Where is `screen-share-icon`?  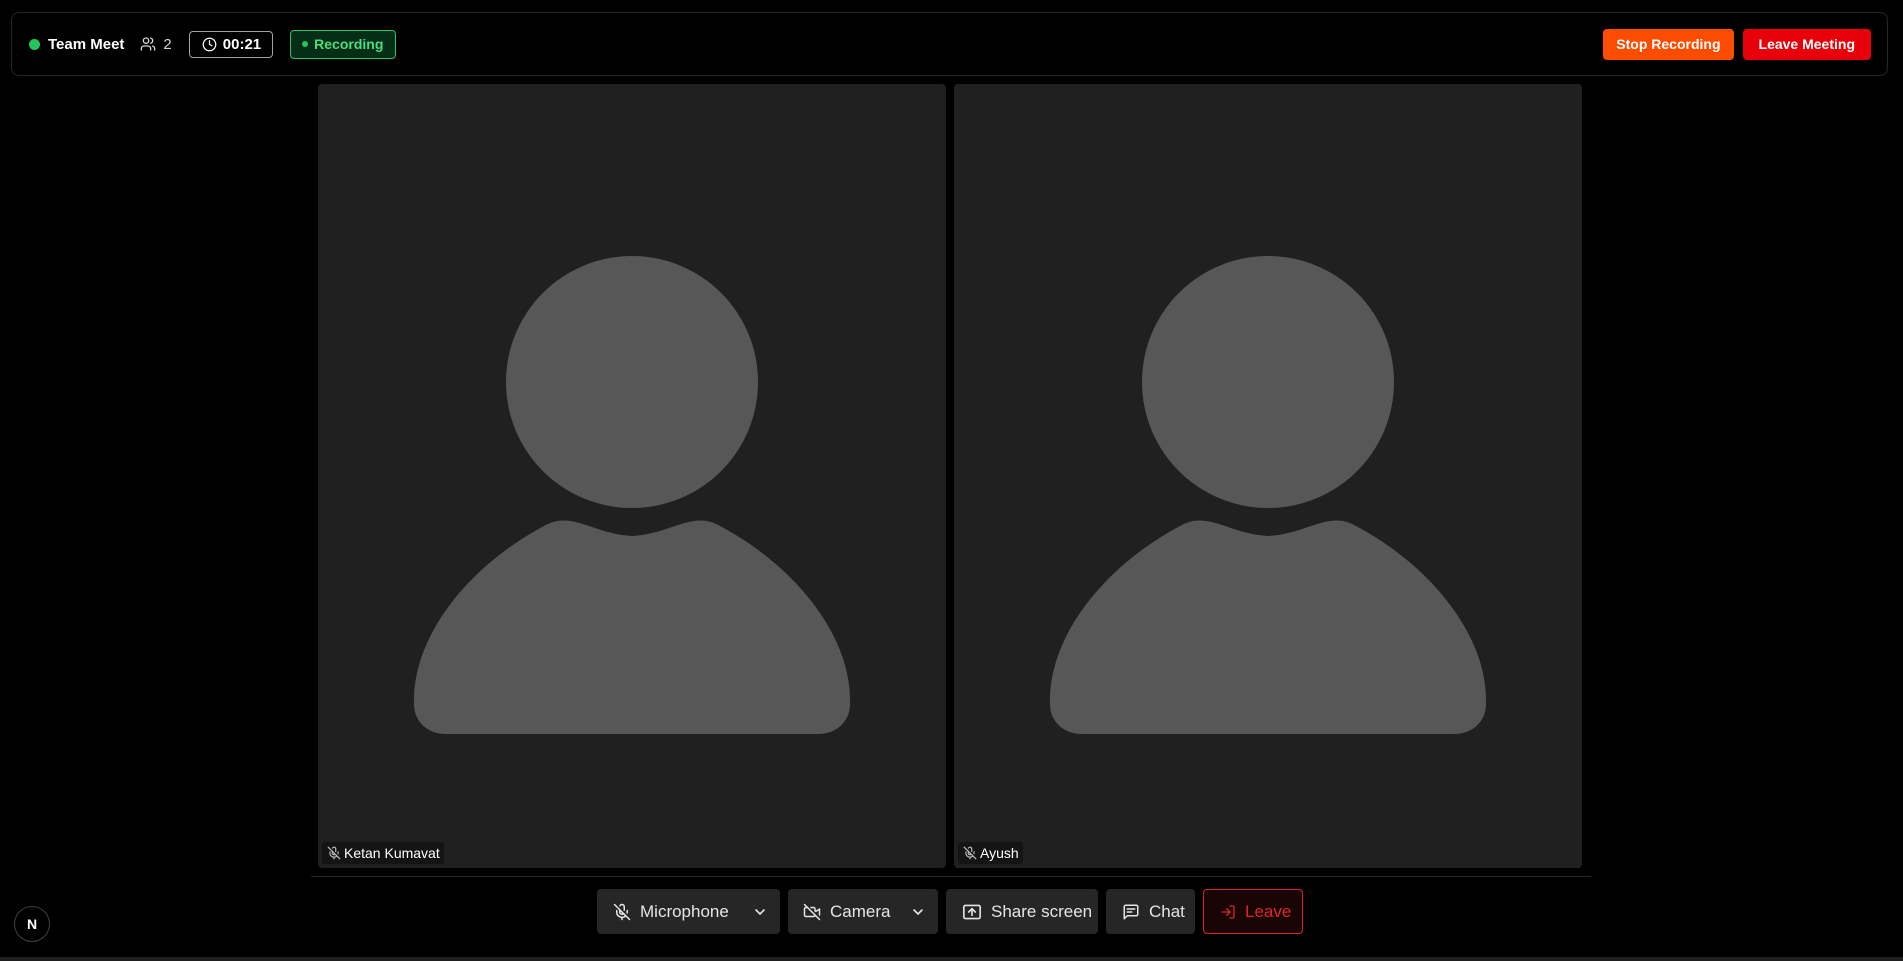
screen-share-icon is located at coordinates (972, 912).